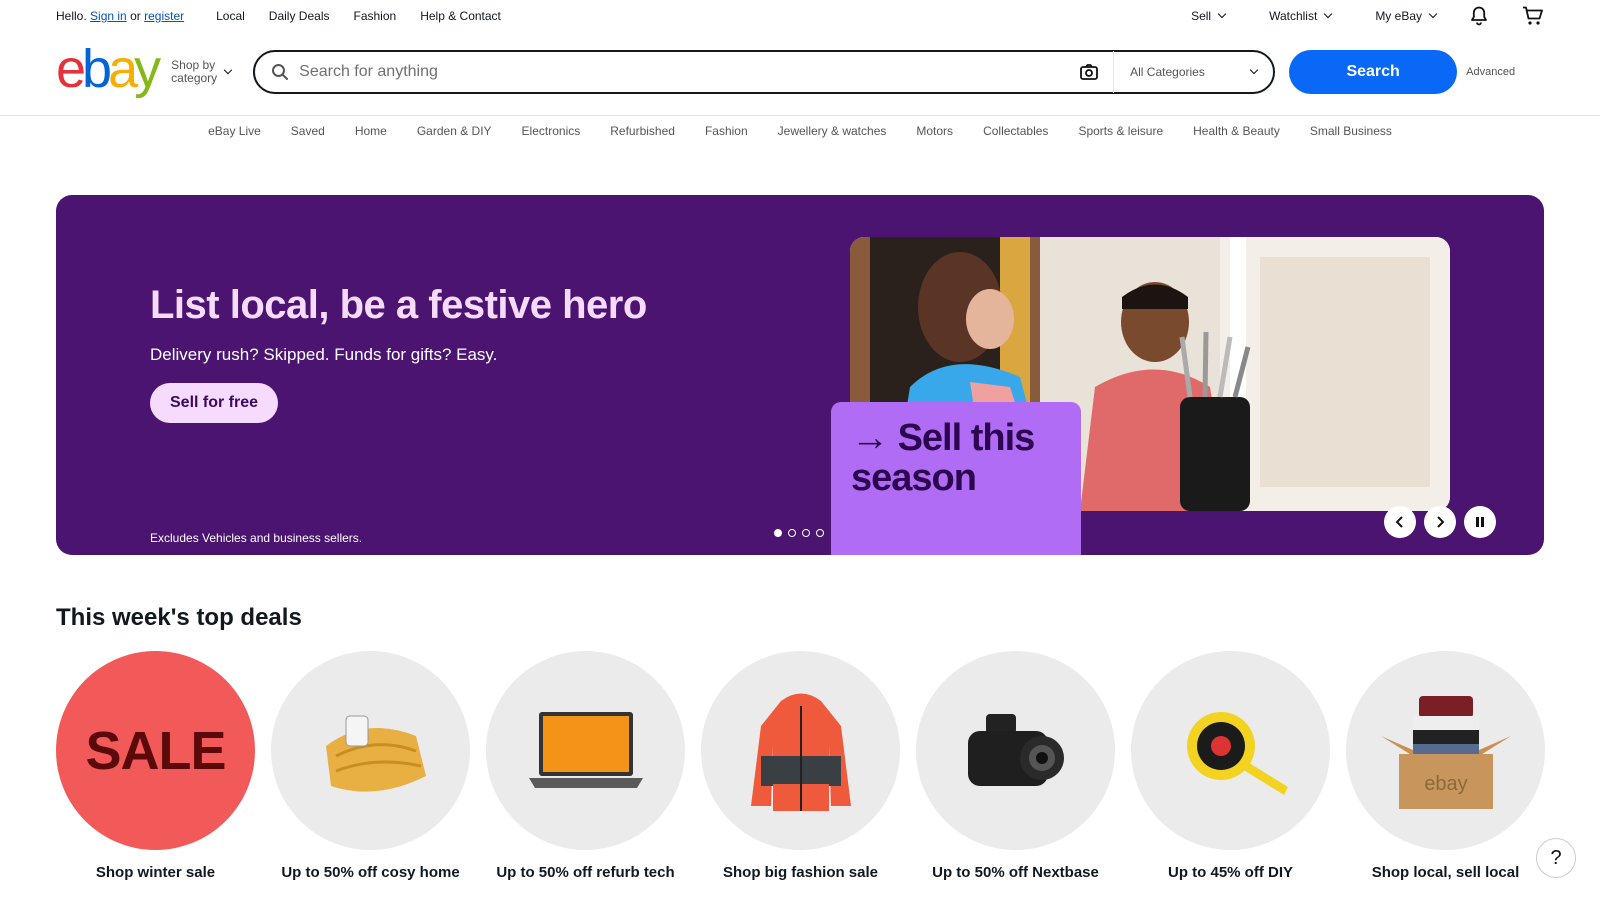  What do you see at coordinates (1445, 784) in the screenshot?
I see `box-ebay-logo: ebay` at bounding box center [1445, 784].